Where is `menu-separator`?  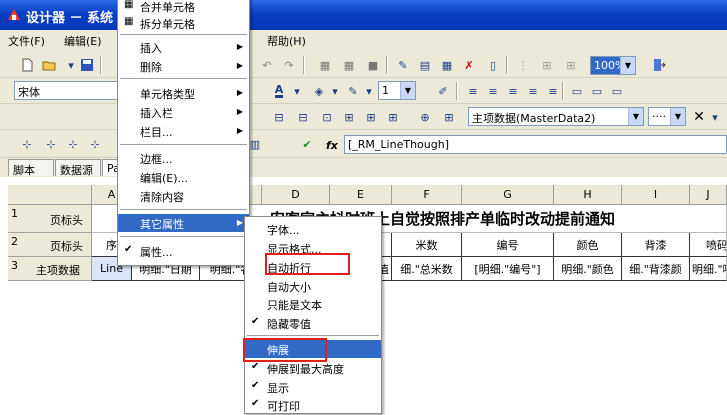 menu-separator is located at coordinates (183, 144).